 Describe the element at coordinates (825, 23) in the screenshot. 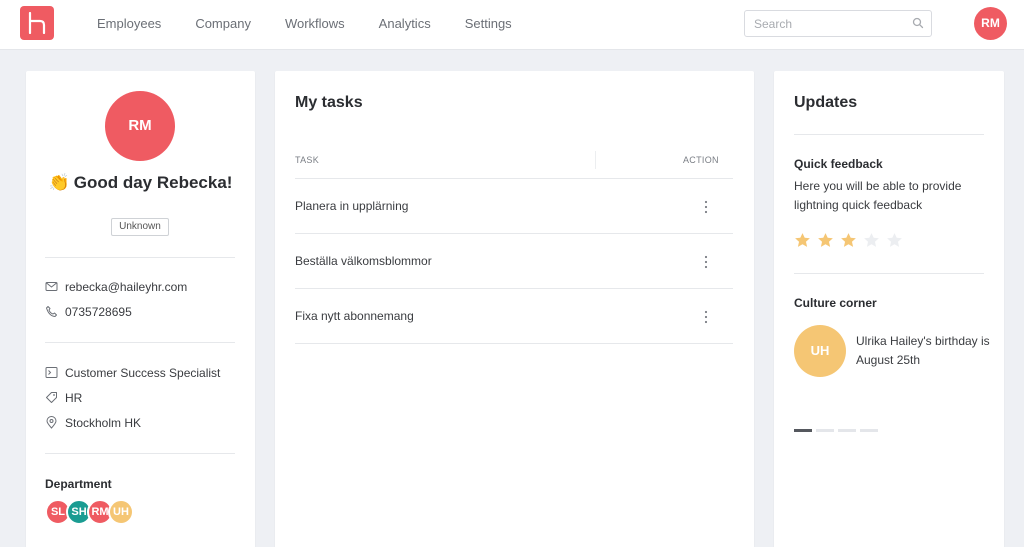

I see `search-input` at that location.